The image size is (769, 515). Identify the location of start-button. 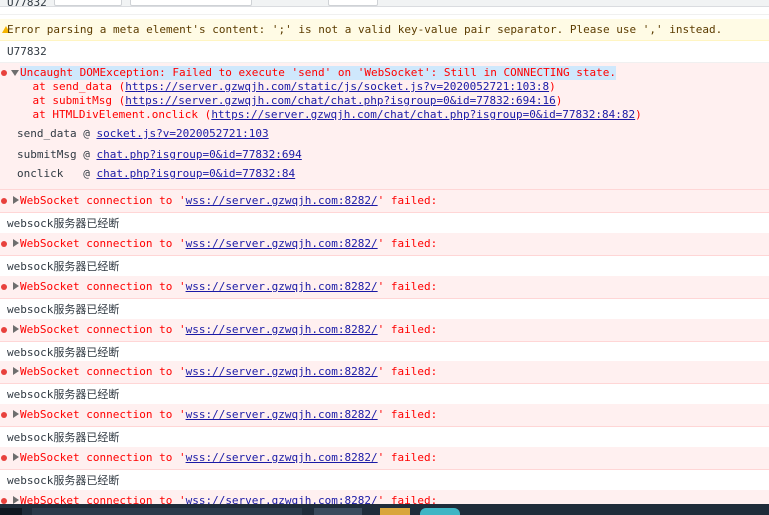
(11, 511).